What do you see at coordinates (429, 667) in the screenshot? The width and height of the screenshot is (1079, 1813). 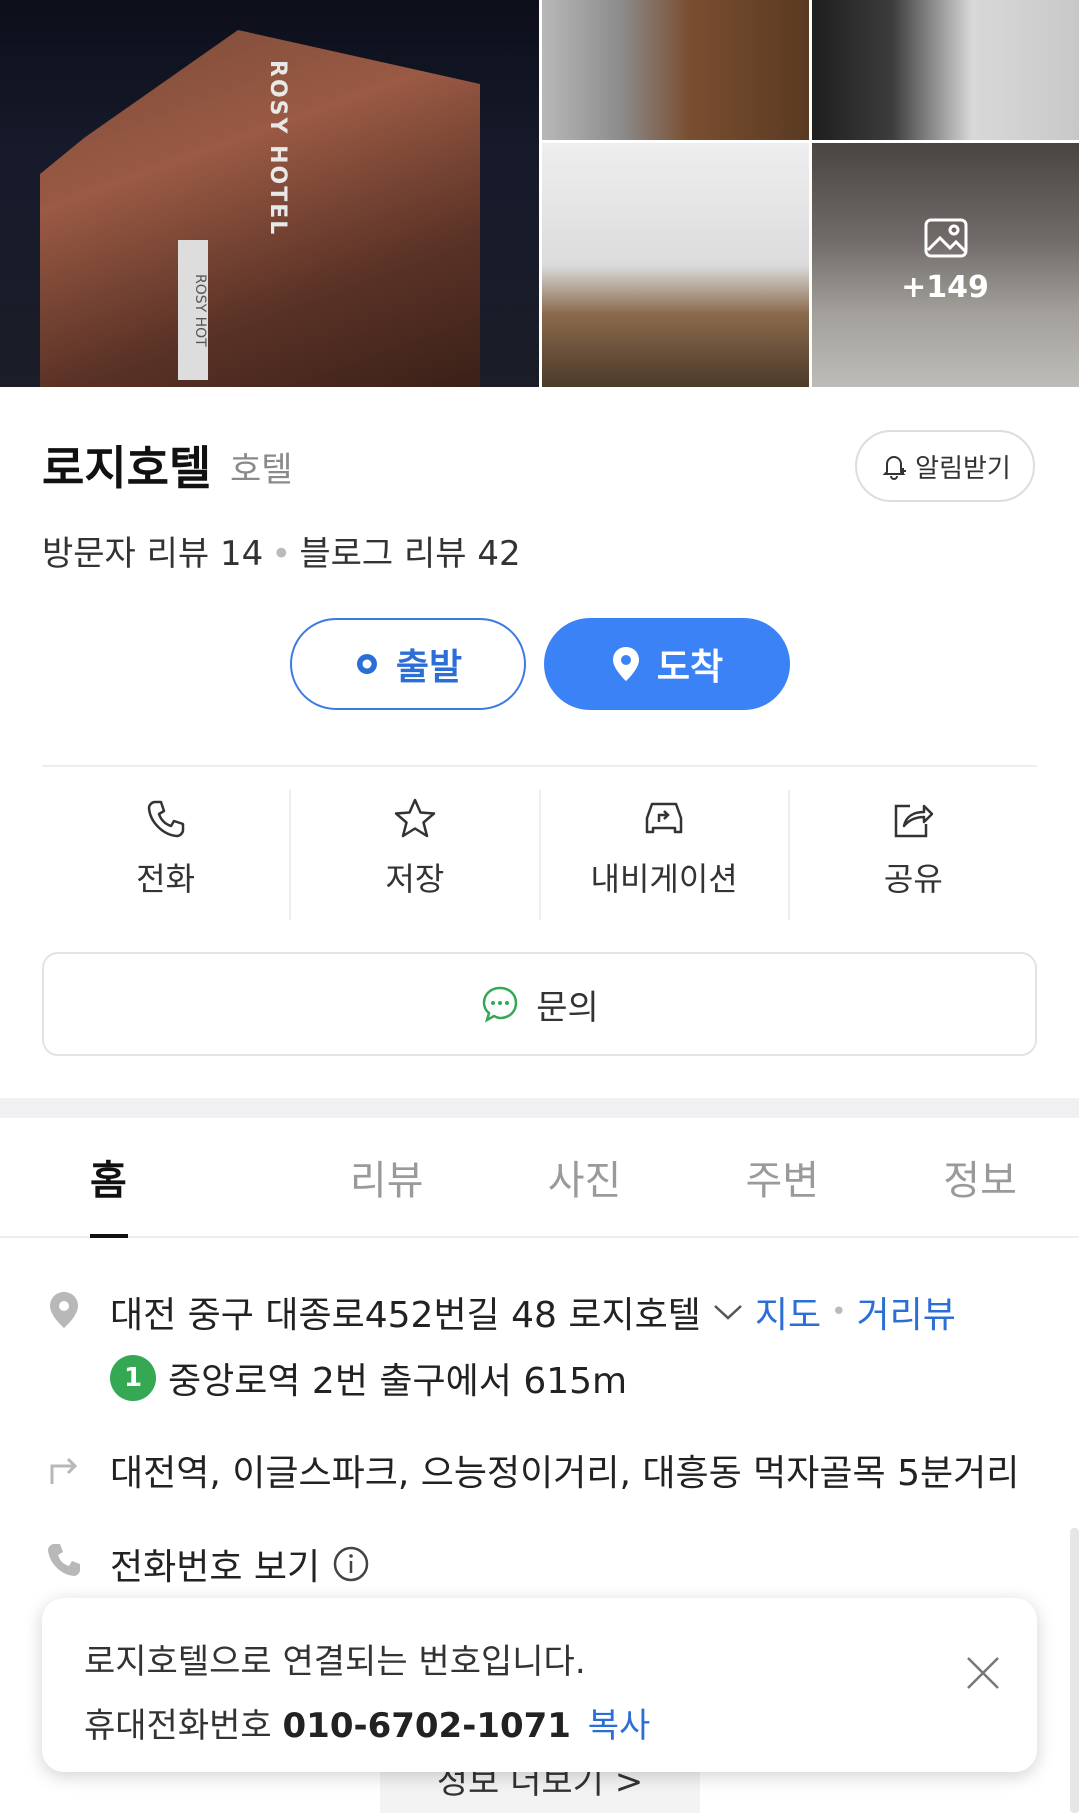 I see `depart-label: 출발` at bounding box center [429, 667].